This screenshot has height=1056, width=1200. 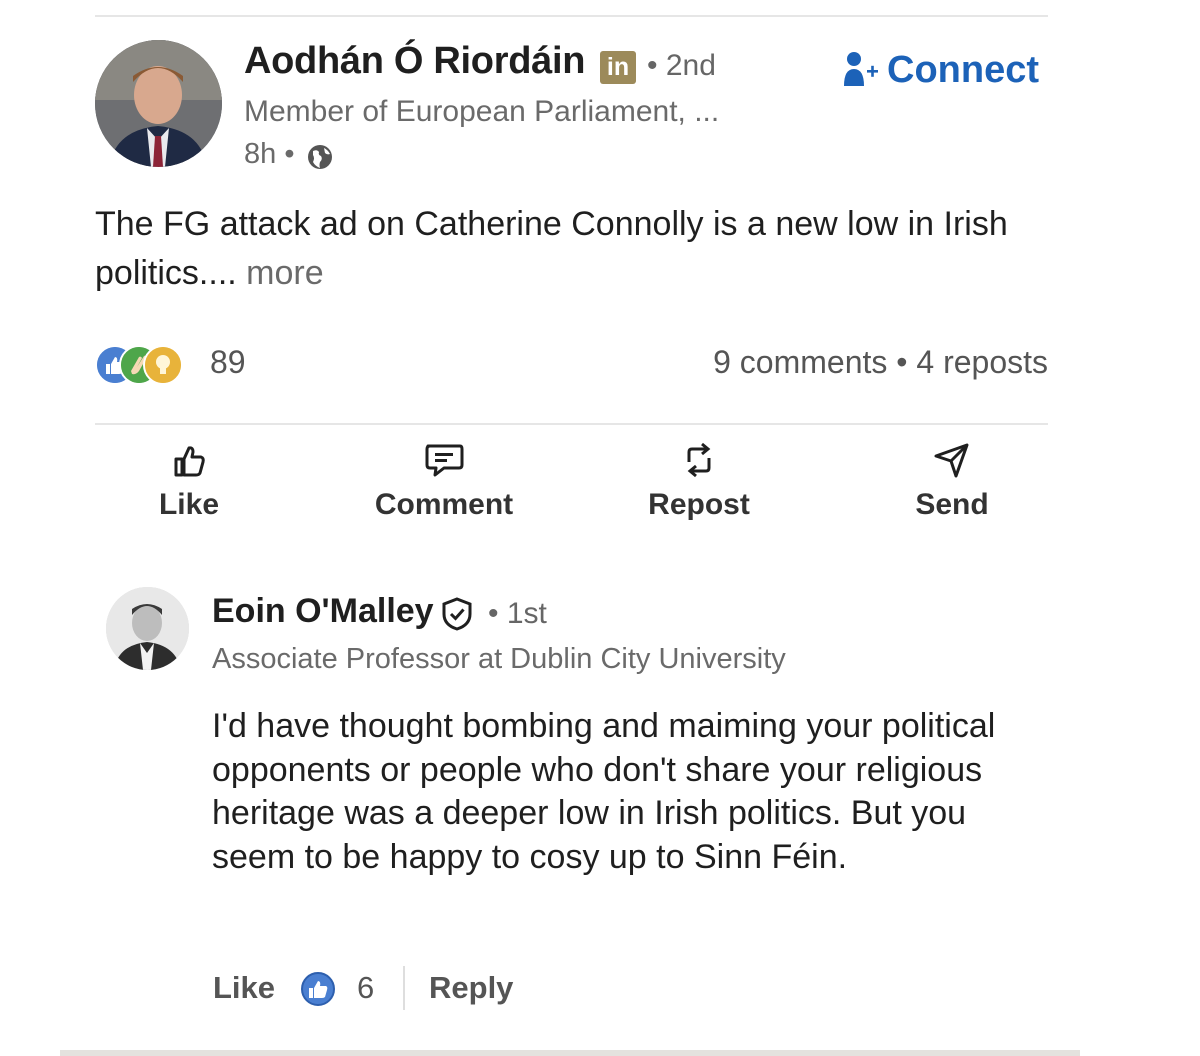 I want to click on repost-icon, so click(x=699, y=460).